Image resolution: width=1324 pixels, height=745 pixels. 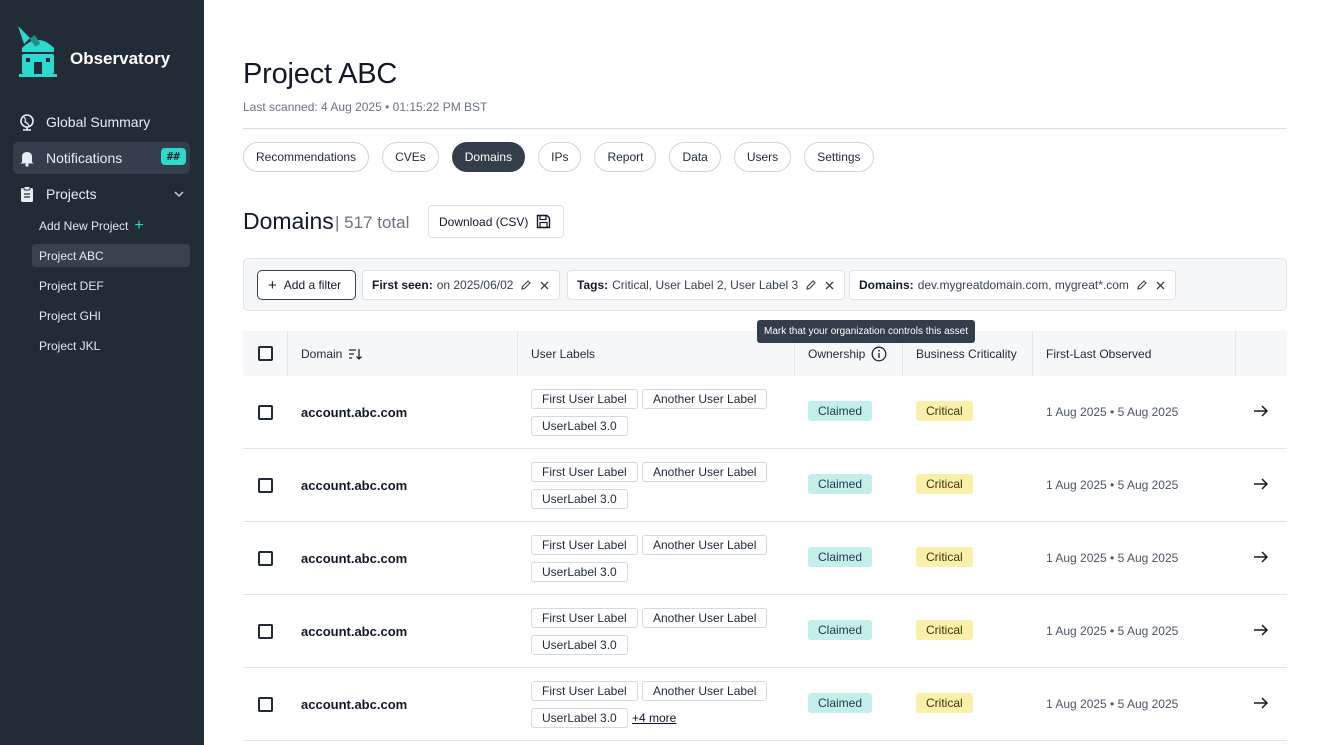 I want to click on page-title: Project ABC, so click(x=320, y=74).